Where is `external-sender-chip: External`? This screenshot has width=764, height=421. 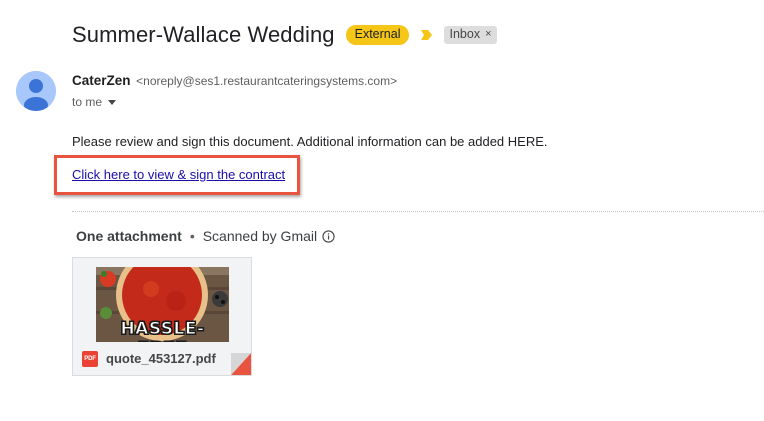
external-sender-chip: External is located at coordinates (377, 35).